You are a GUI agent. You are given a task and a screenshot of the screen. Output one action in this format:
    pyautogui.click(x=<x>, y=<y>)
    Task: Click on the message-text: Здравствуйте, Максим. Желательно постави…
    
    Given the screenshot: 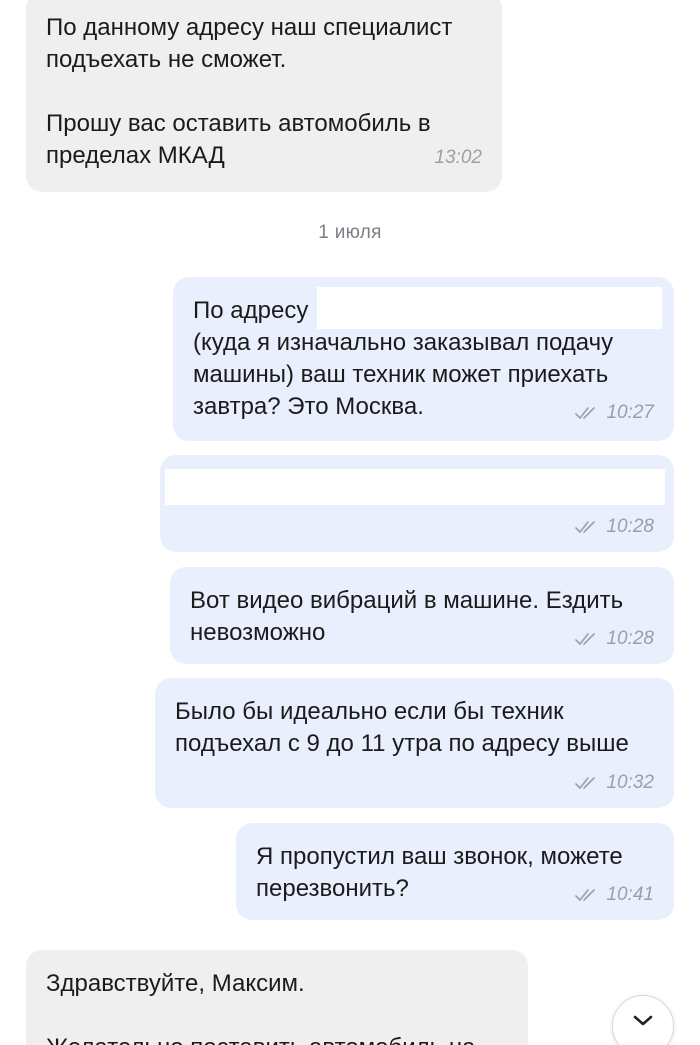 What is the action you would take?
    pyautogui.click(x=260, y=1007)
    